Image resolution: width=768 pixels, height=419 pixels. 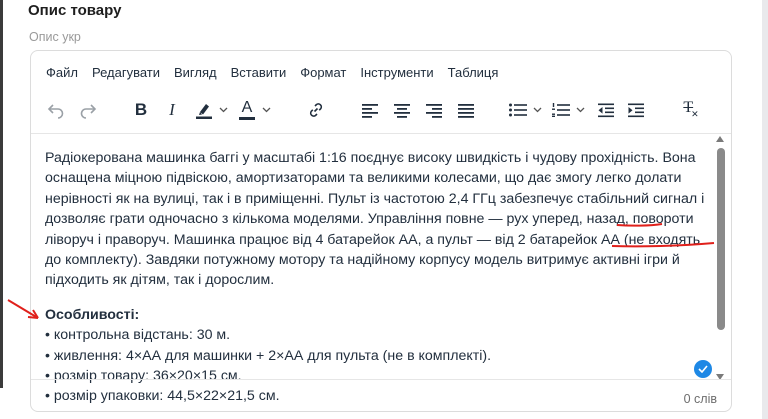 What do you see at coordinates (323, 72) in the screenshot?
I see `menu-format: Формат` at bounding box center [323, 72].